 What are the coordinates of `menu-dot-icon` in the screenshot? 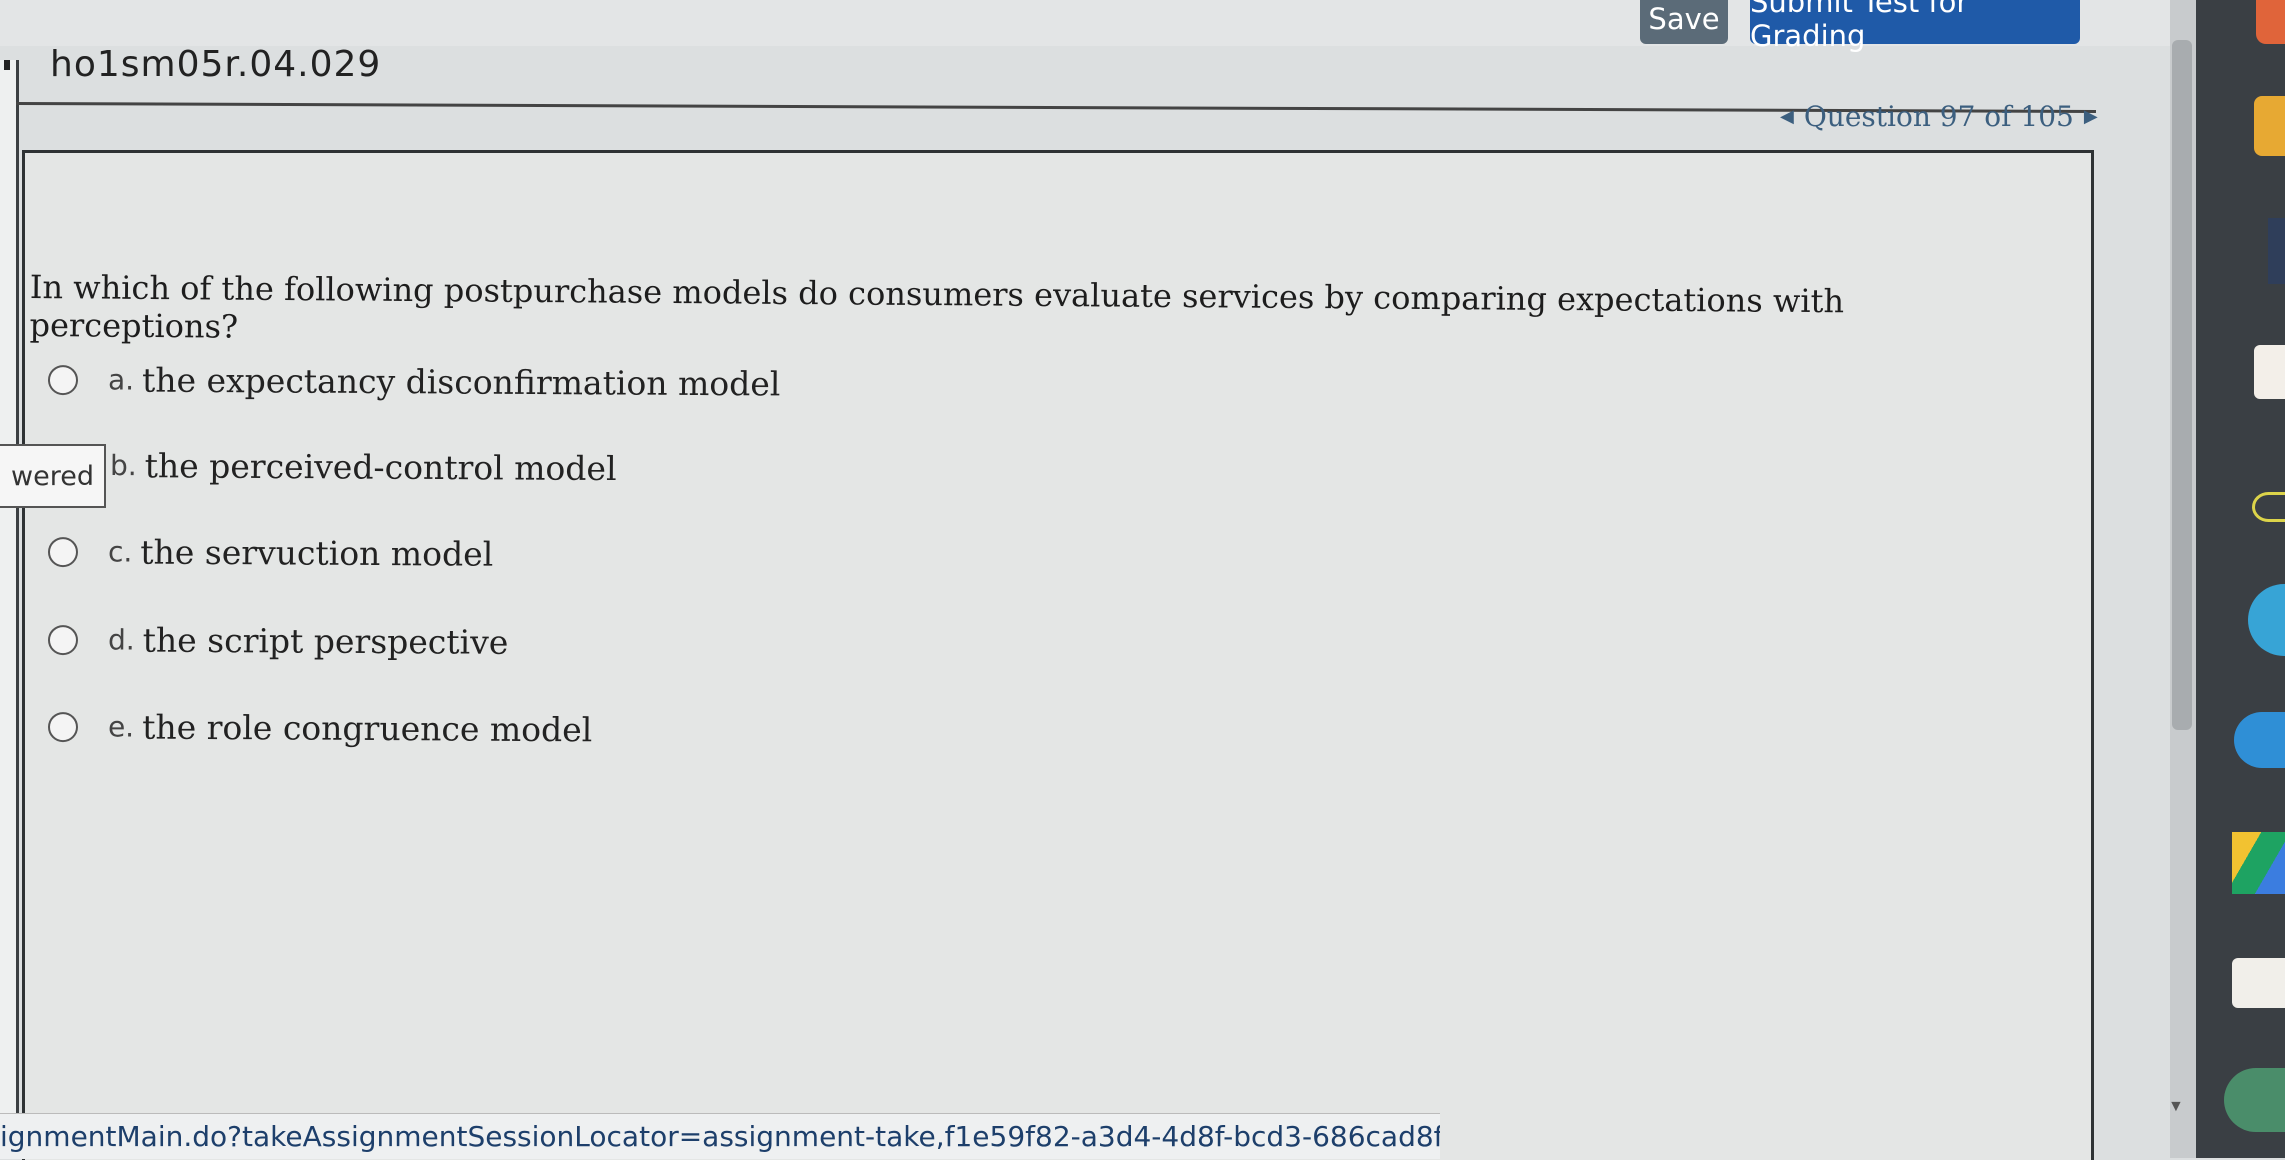 It's located at (7, 65).